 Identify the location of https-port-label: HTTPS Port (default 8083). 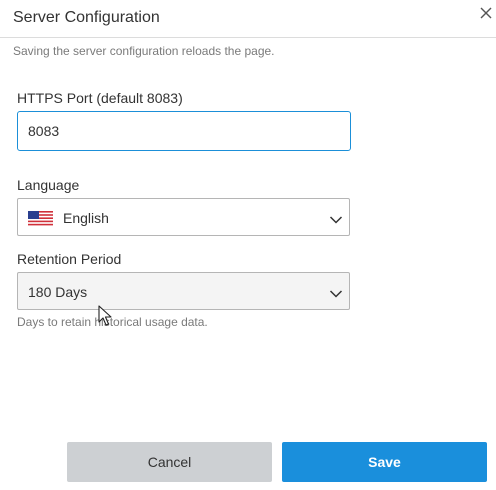
(100, 98).